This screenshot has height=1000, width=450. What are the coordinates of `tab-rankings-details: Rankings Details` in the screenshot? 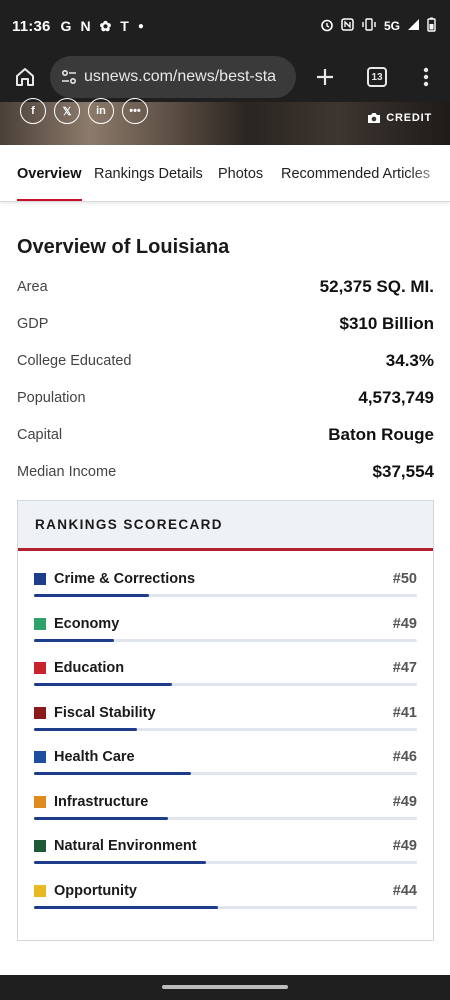 It's located at (148, 173).